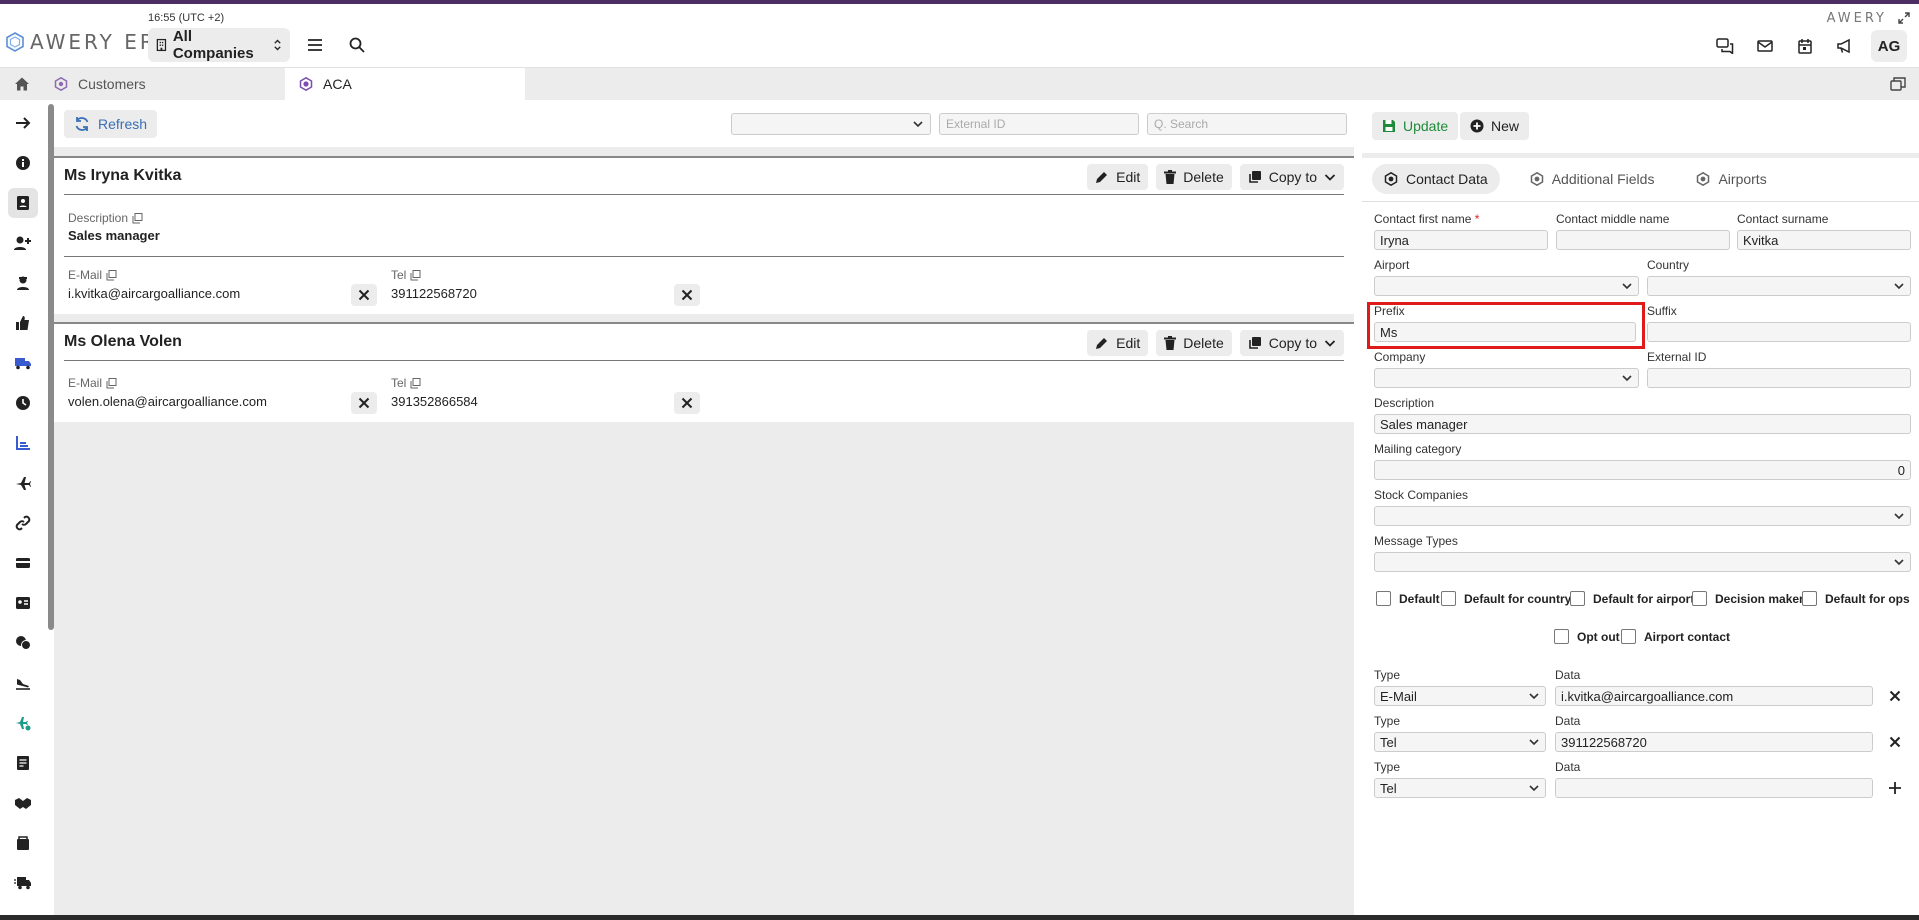 Image resolution: width=1919 pixels, height=920 pixels. I want to click on sidebar-item-reports, so click(23, 443).